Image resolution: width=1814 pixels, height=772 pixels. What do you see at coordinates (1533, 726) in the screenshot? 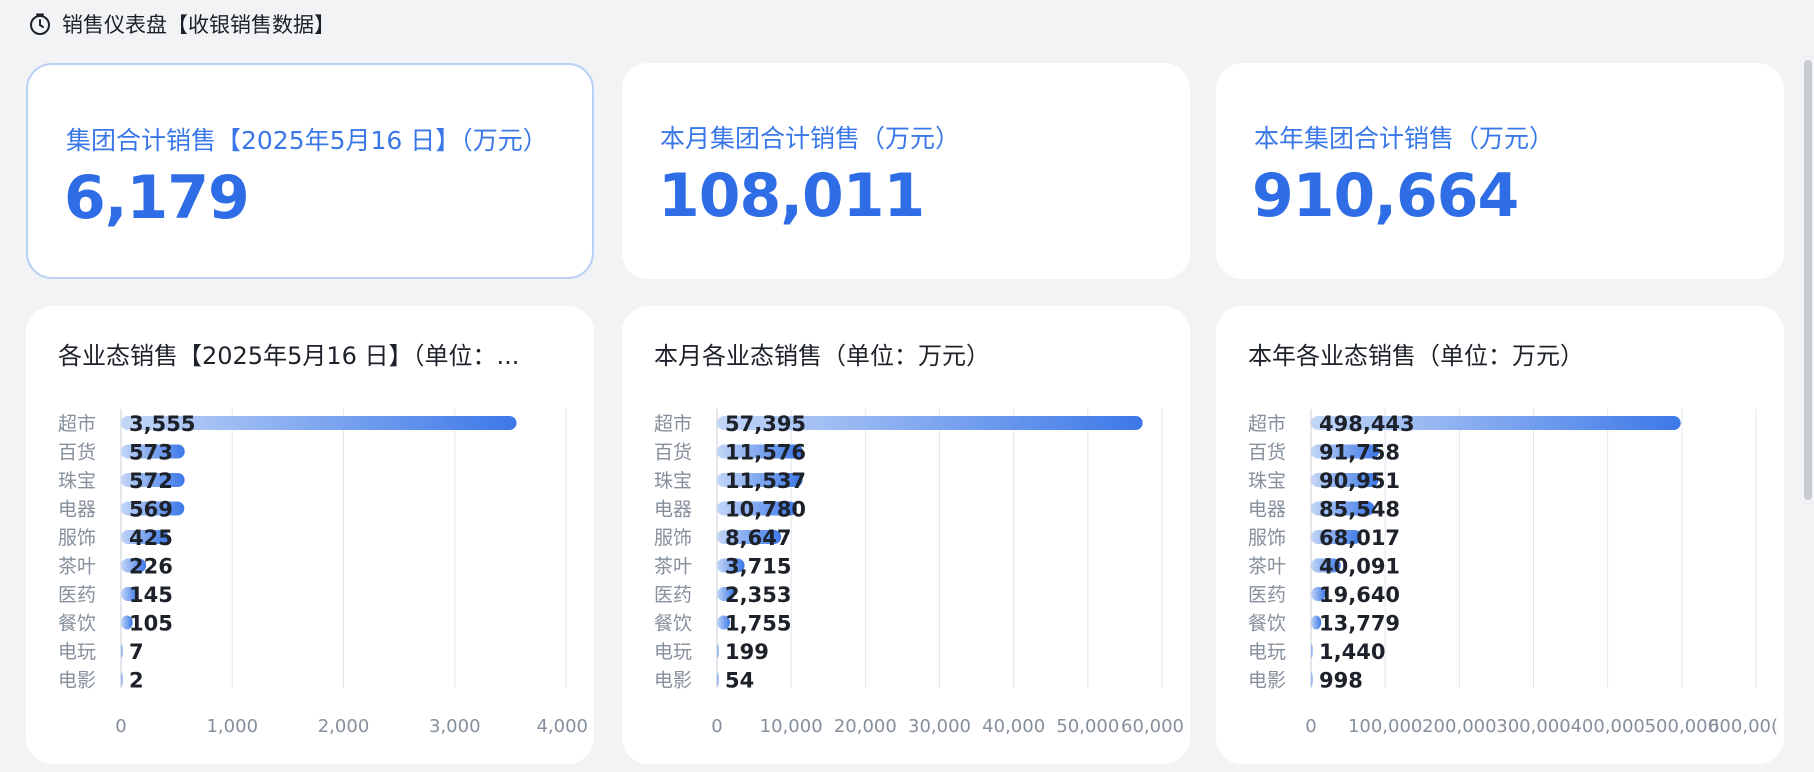
I see `x-tick-label: 300,000` at bounding box center [1533, 726].